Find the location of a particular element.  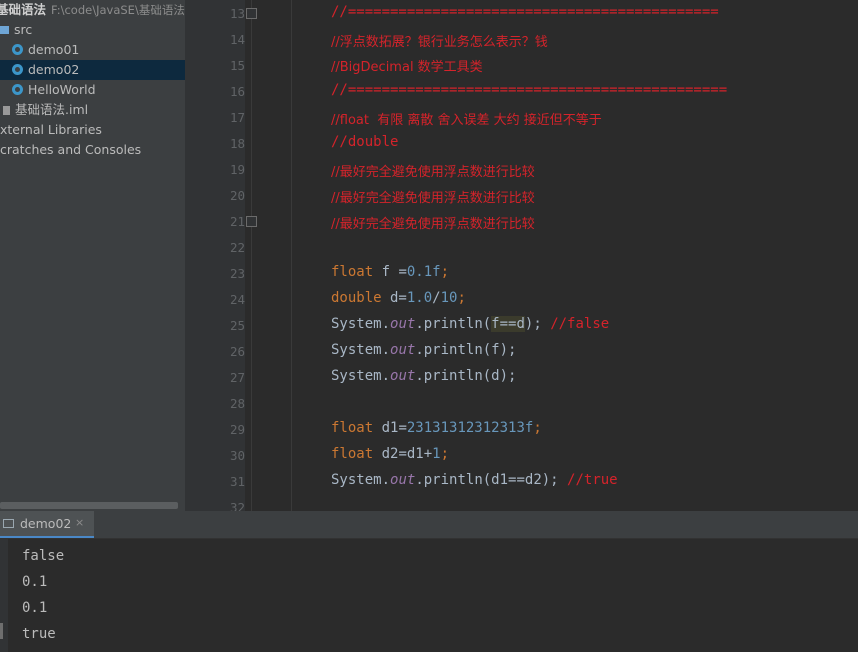

line-number: 18 is located at coordinates (237, 143).